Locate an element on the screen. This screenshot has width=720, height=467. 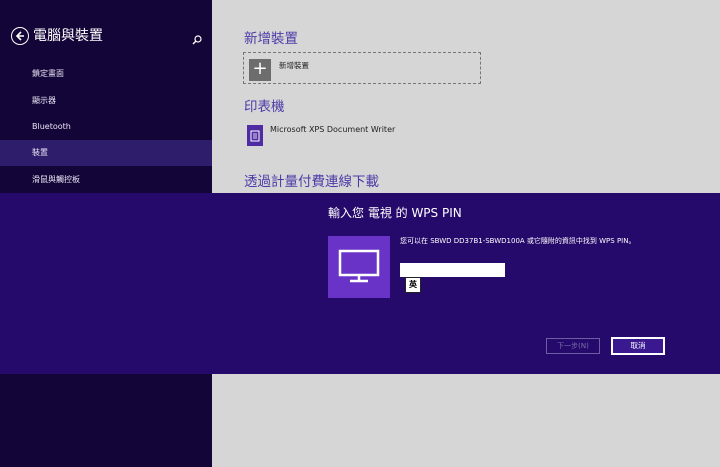
add-device-button: + 新增裝置 is located at coordinates (362, 68).